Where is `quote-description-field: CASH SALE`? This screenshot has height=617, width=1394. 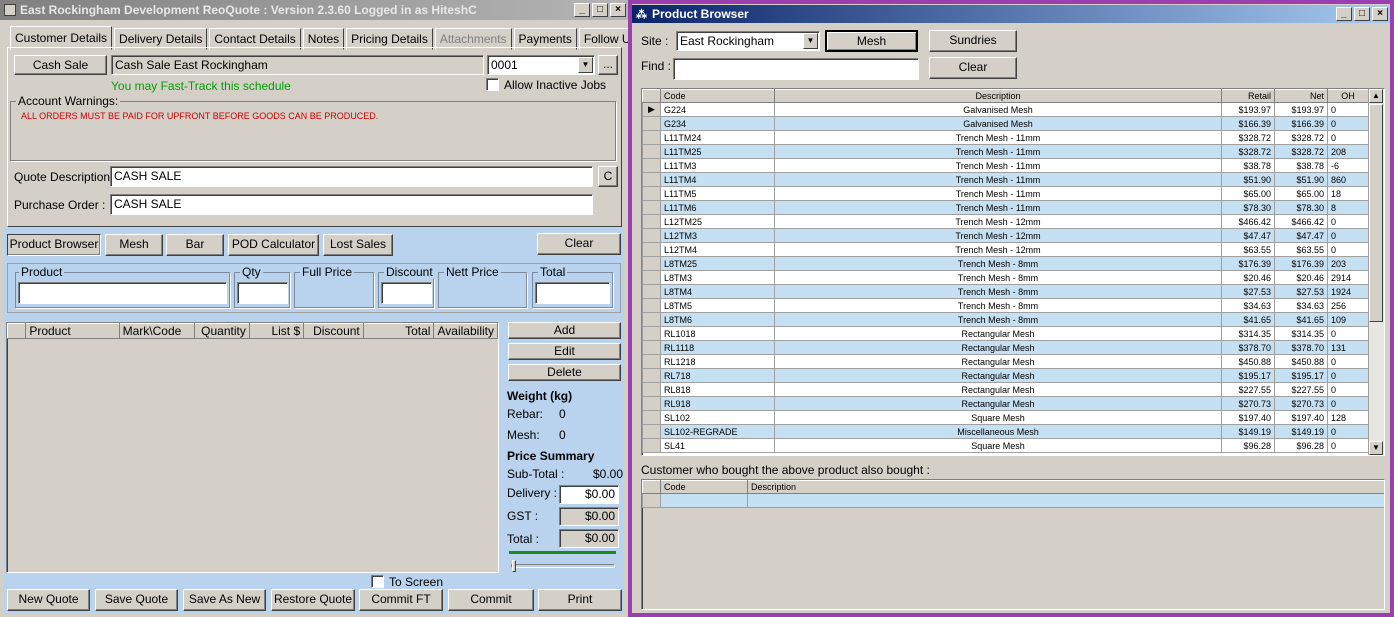 quote-description-field: CASH SALE is located at coordinates (351, 176).